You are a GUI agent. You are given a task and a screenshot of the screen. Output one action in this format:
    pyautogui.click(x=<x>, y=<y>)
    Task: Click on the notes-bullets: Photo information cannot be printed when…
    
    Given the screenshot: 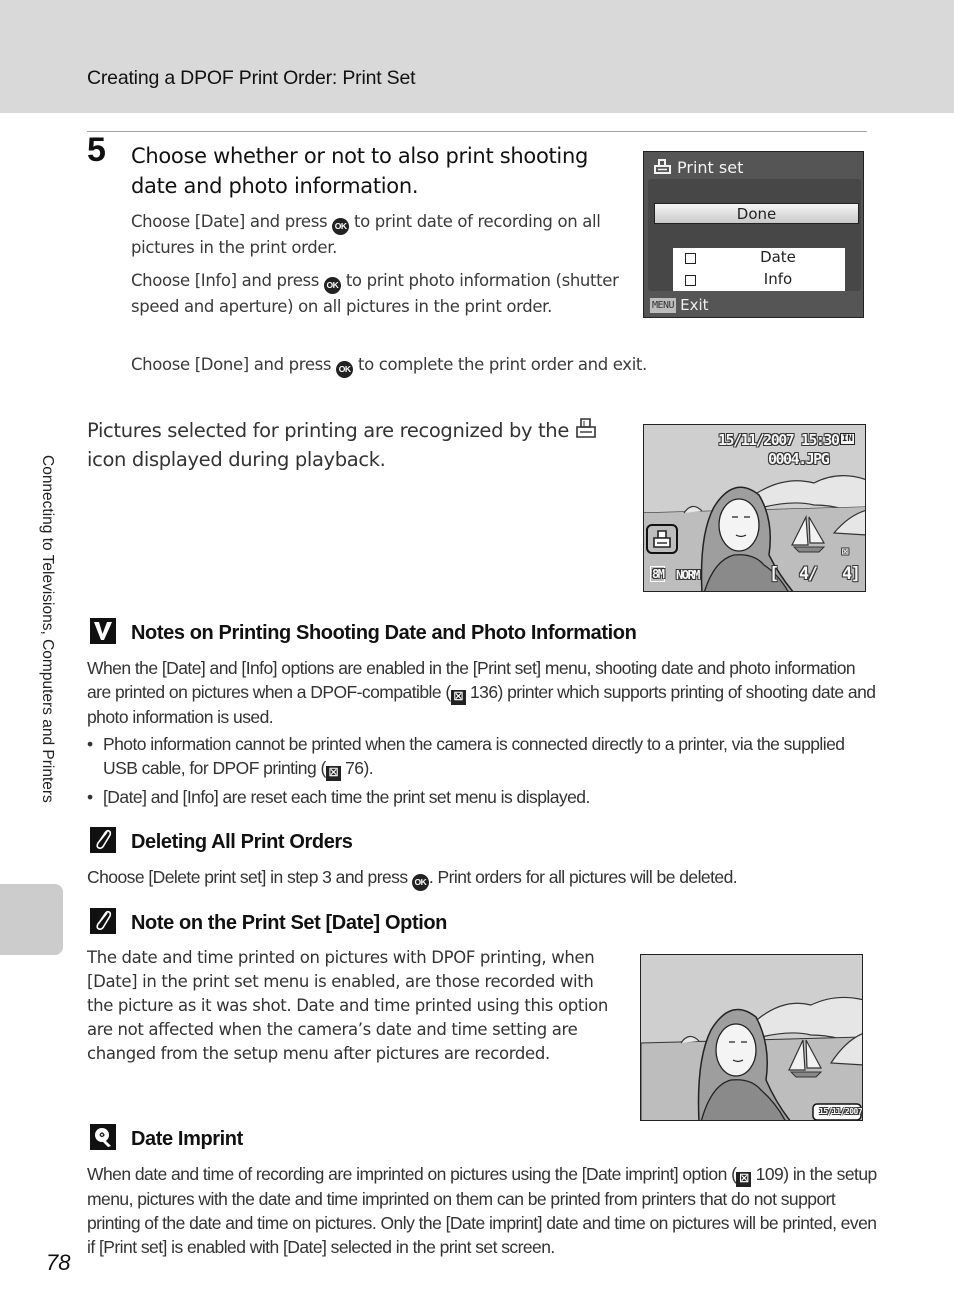 What is the action you would take?
    pyautogui.click(x=482, y=770)
    